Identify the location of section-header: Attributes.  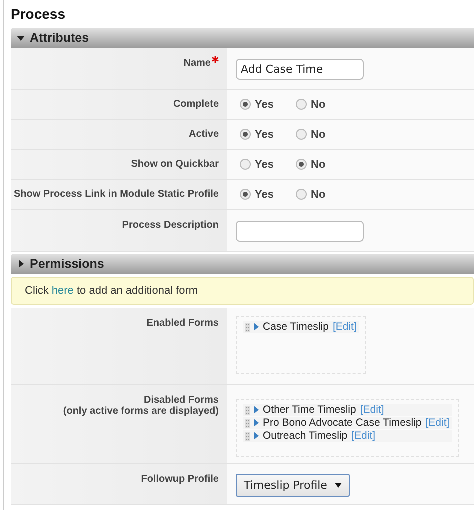
(242, 38).